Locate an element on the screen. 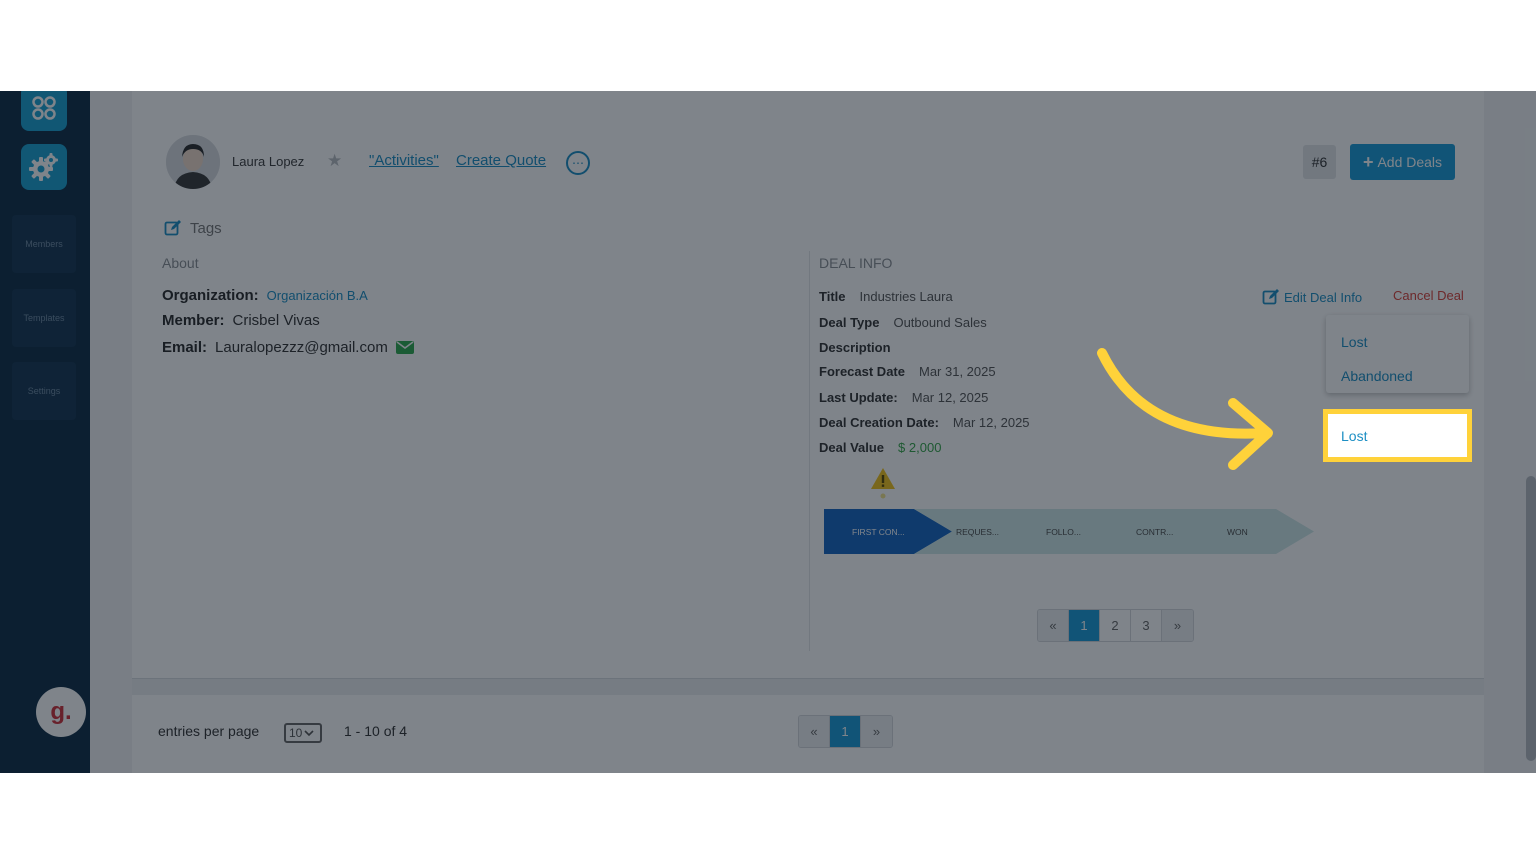 This screenshot has width=1536, height=864. deal-title-row: Title Industries Laura is located at coordinates (886, 296).